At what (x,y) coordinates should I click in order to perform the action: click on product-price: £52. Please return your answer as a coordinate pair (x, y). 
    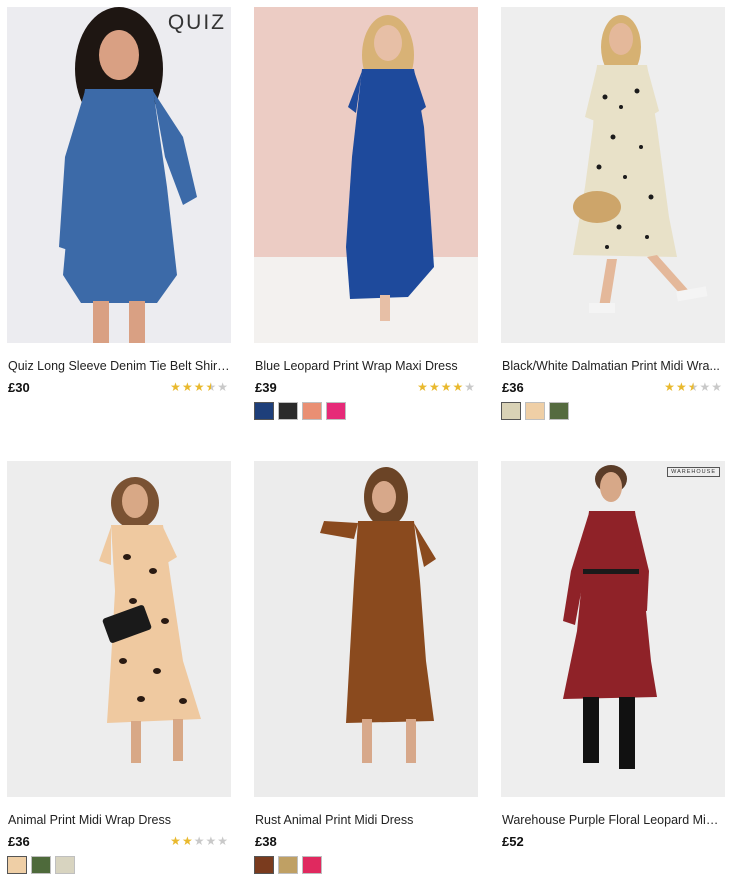
    Looking at the image, I should click on (513, 841).